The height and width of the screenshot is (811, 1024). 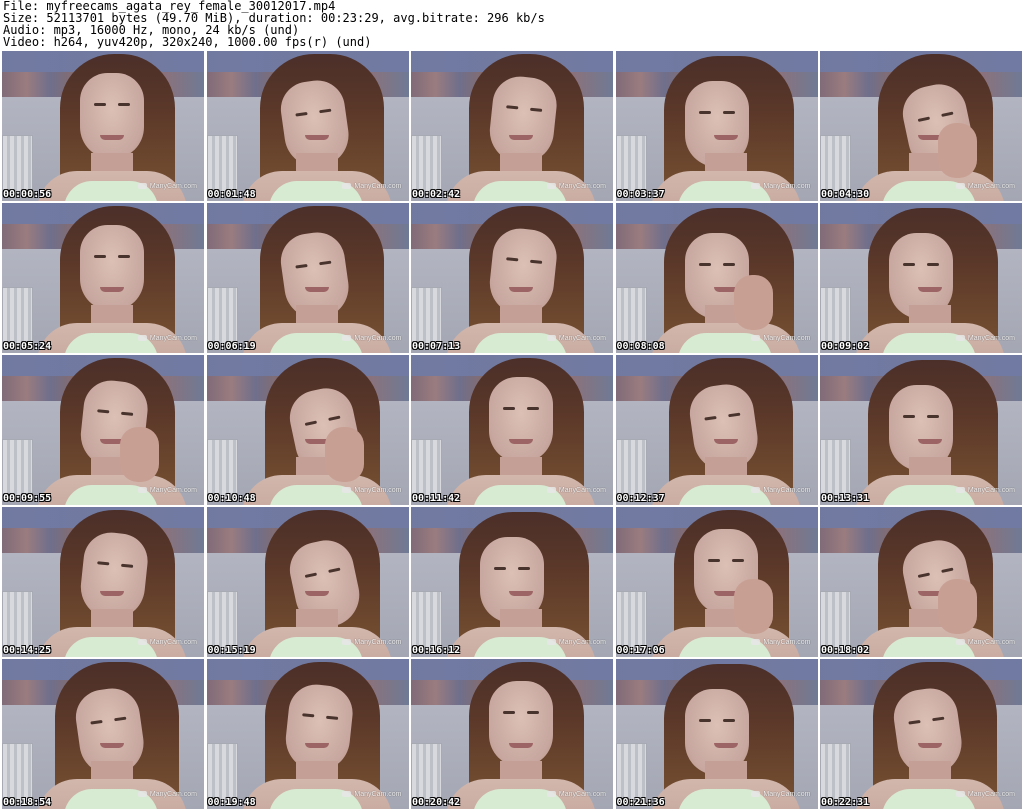 What do you see at coordinates (512, 582) in the screenshot?
I see `video-thumbnail: ManyCam.com 00:16:12` at bounding box center [512, 582].